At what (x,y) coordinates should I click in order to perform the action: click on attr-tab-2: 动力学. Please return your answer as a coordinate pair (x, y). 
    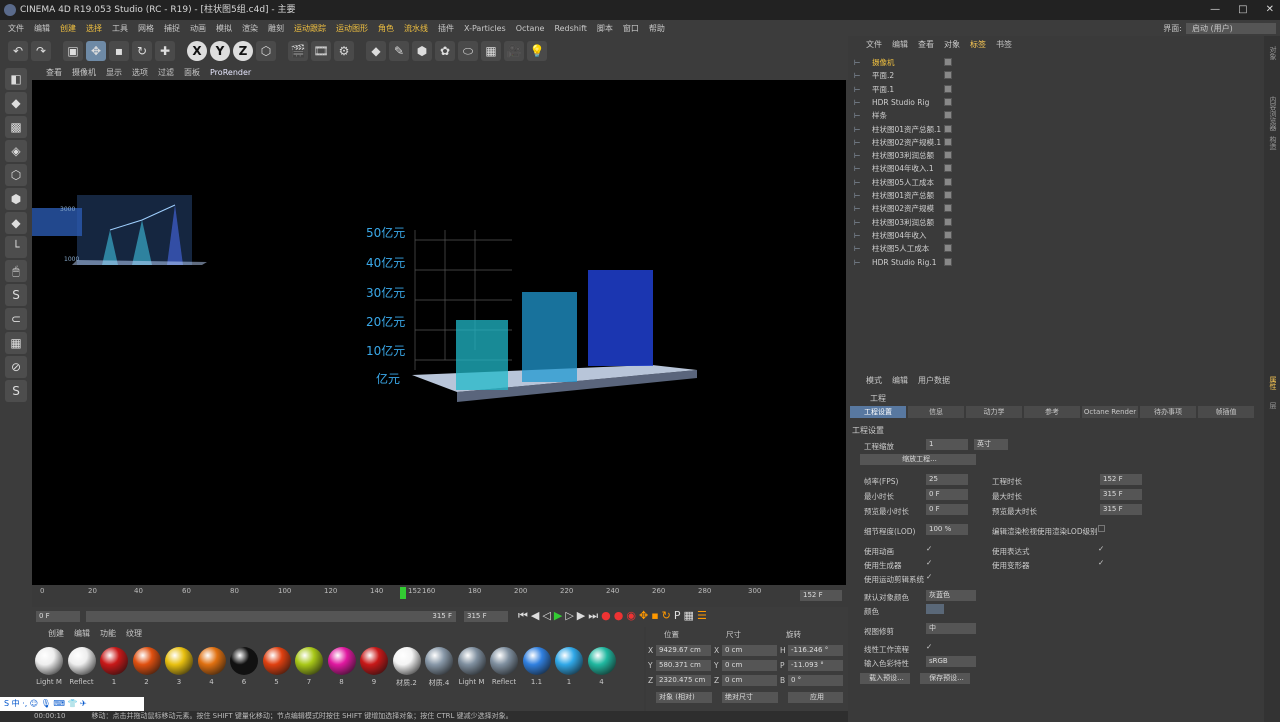
    Looking at the image, I should click on (994, 412).